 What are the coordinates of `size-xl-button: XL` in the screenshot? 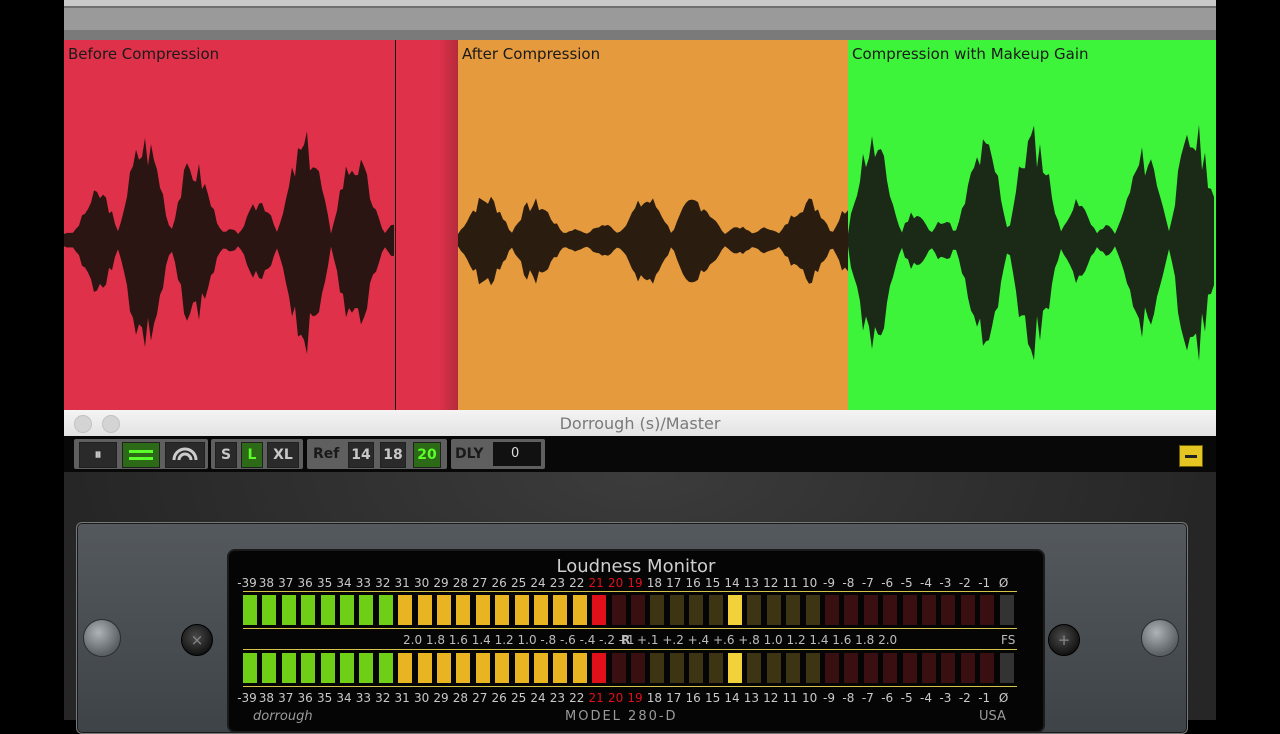 It's located at (283, 455).